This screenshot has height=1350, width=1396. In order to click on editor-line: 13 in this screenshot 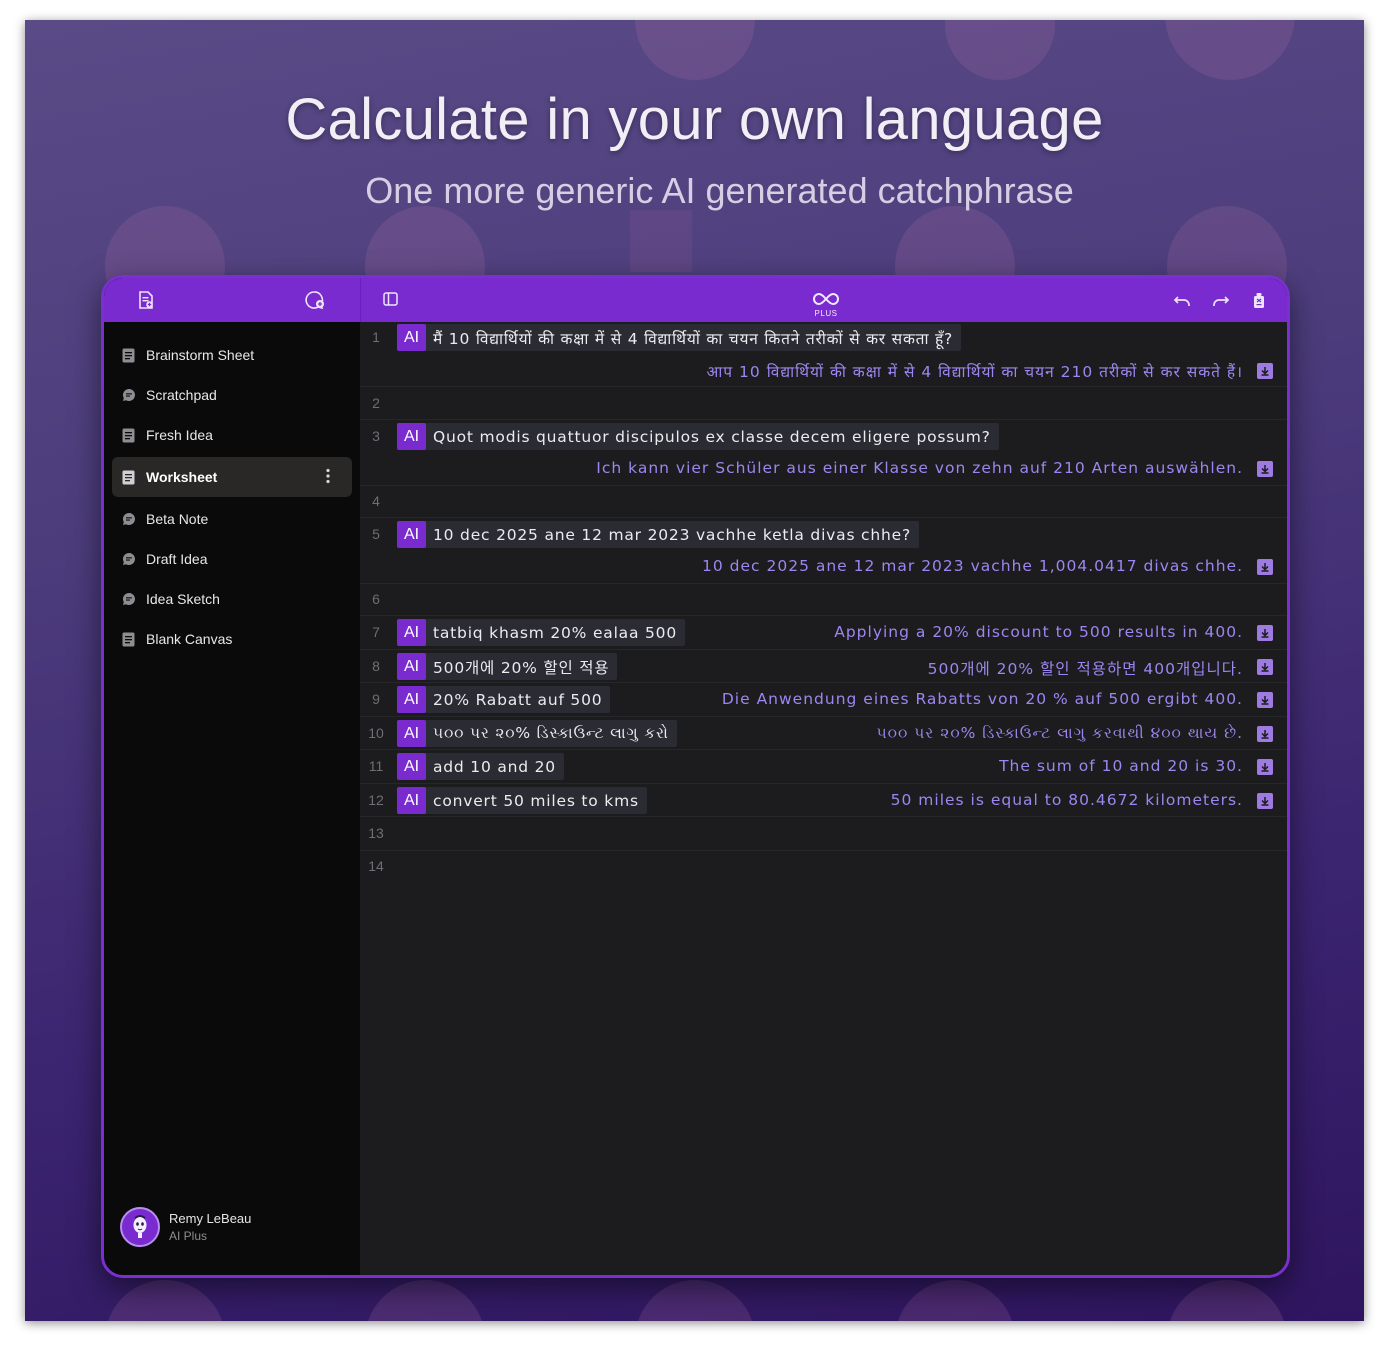, I will do `click(823, 834)`.